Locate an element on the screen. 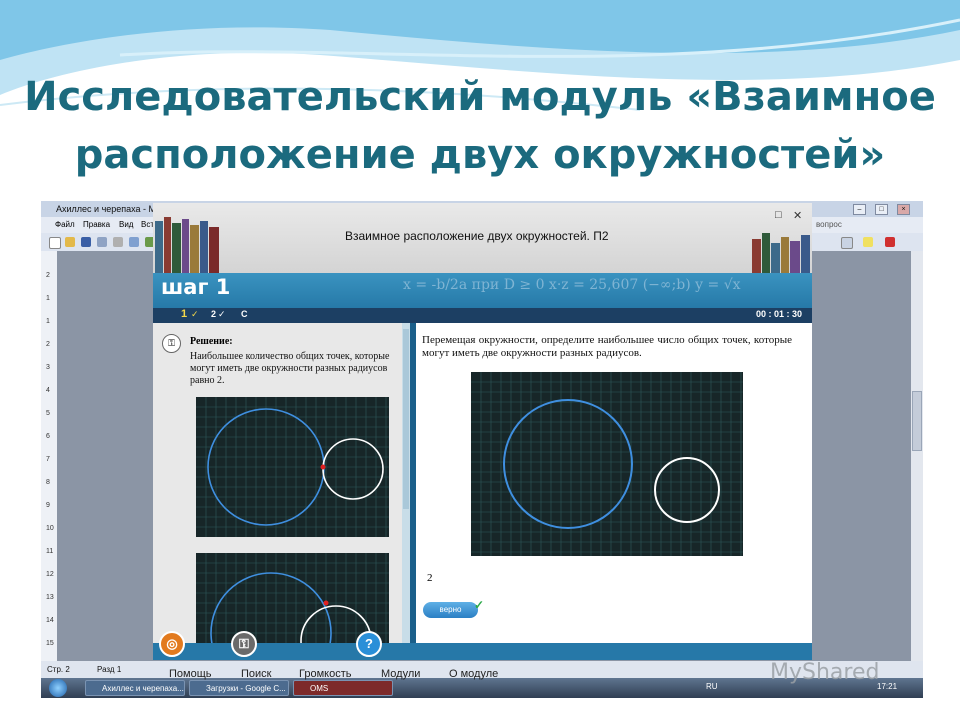  task-grid is located at coordinates (607, 464).